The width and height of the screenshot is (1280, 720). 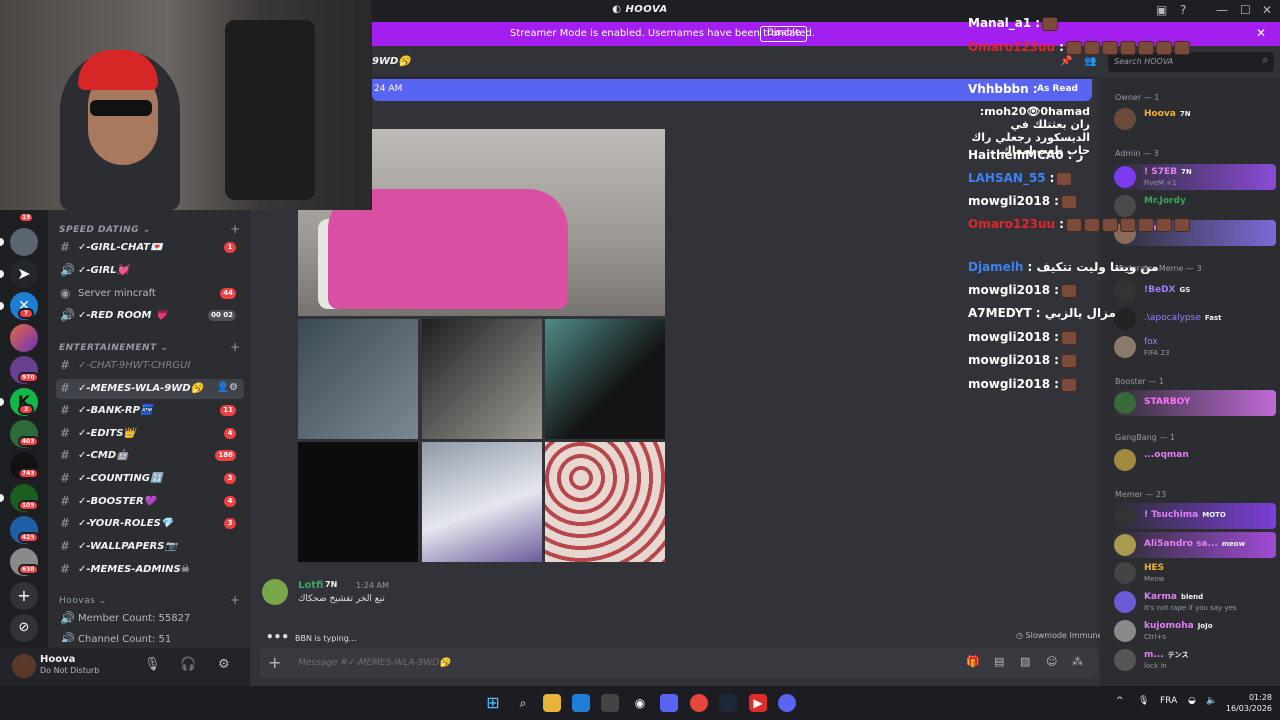 I want to click on search-bar: Search HOOVA ⌕, so click(x=1191, y=62).